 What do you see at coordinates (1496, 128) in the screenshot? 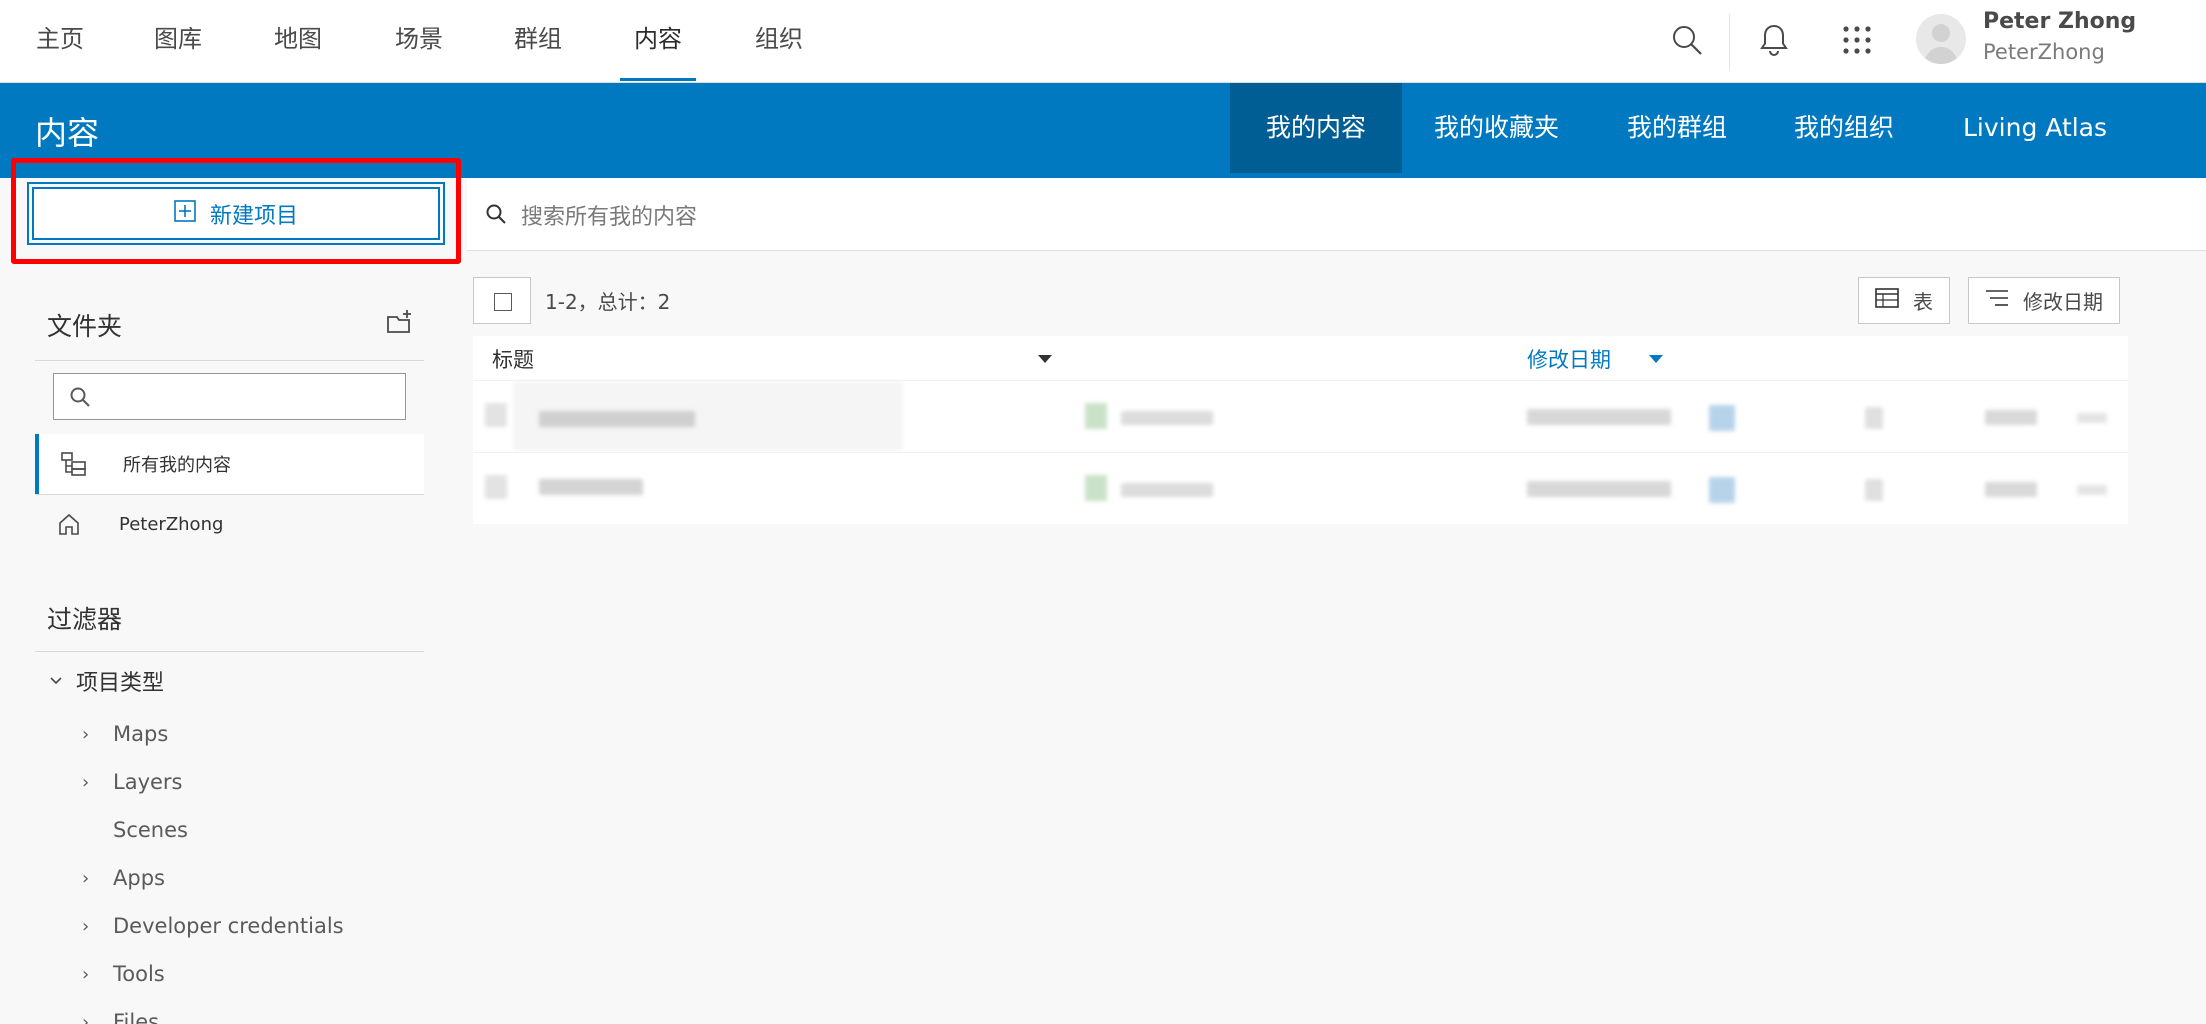
I see `tab-my-favorites: 我的收藏夹` at bounding box center [1496, 128].